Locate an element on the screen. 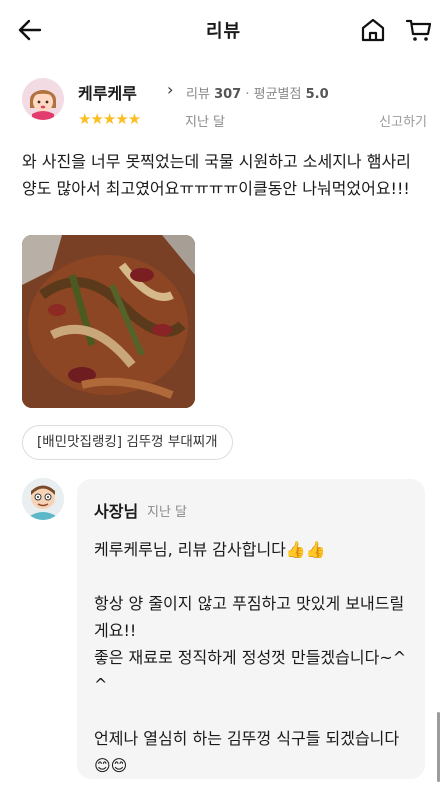  review-count: 307 is located at coordinates (228, 94).